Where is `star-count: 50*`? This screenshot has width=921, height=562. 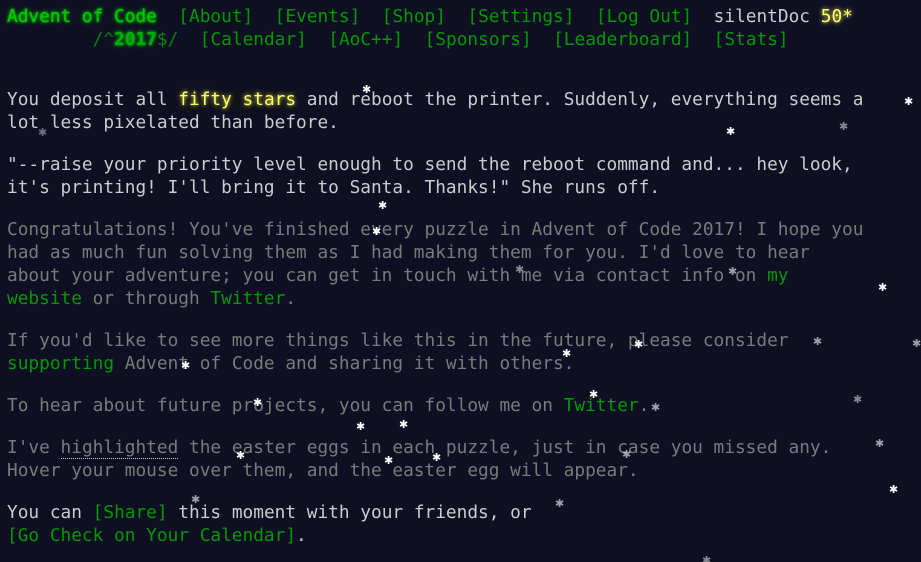
star-count: 50* is located at coordinates (836, 16).